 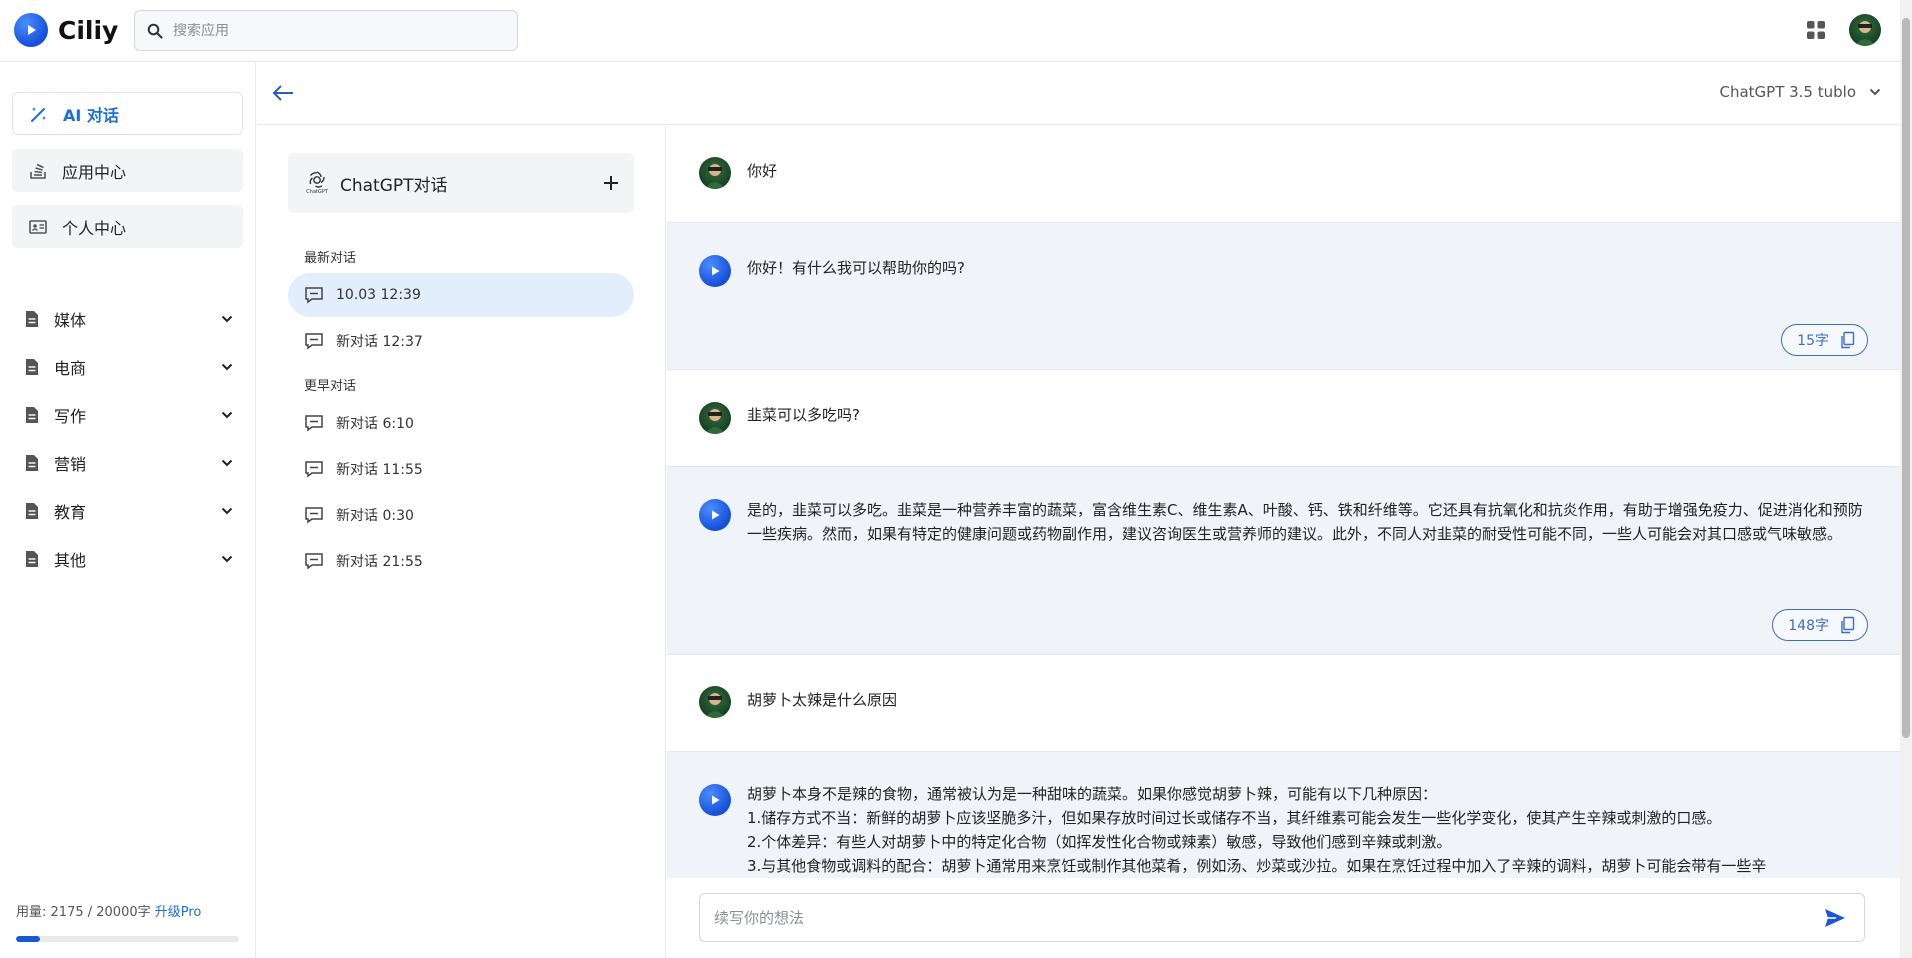 I want to click on apps-grid-icon, so click(x=1816, y=30).